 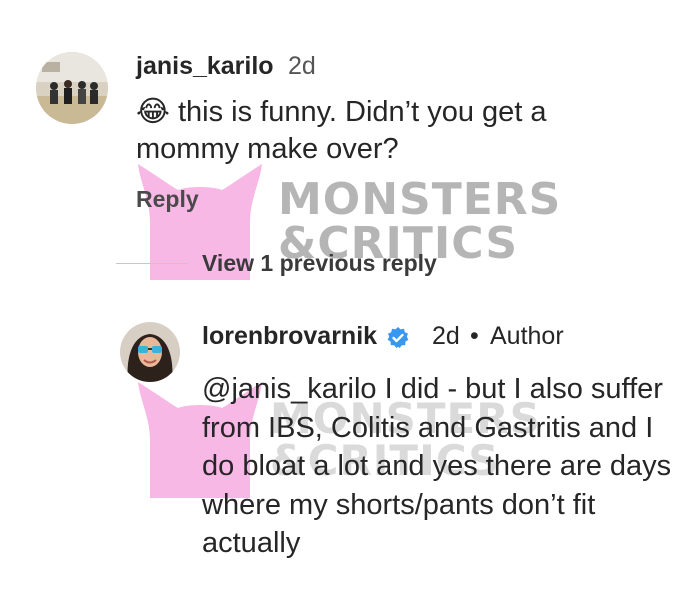 I want to click on author-label: Author, so click(x=527, y=336).